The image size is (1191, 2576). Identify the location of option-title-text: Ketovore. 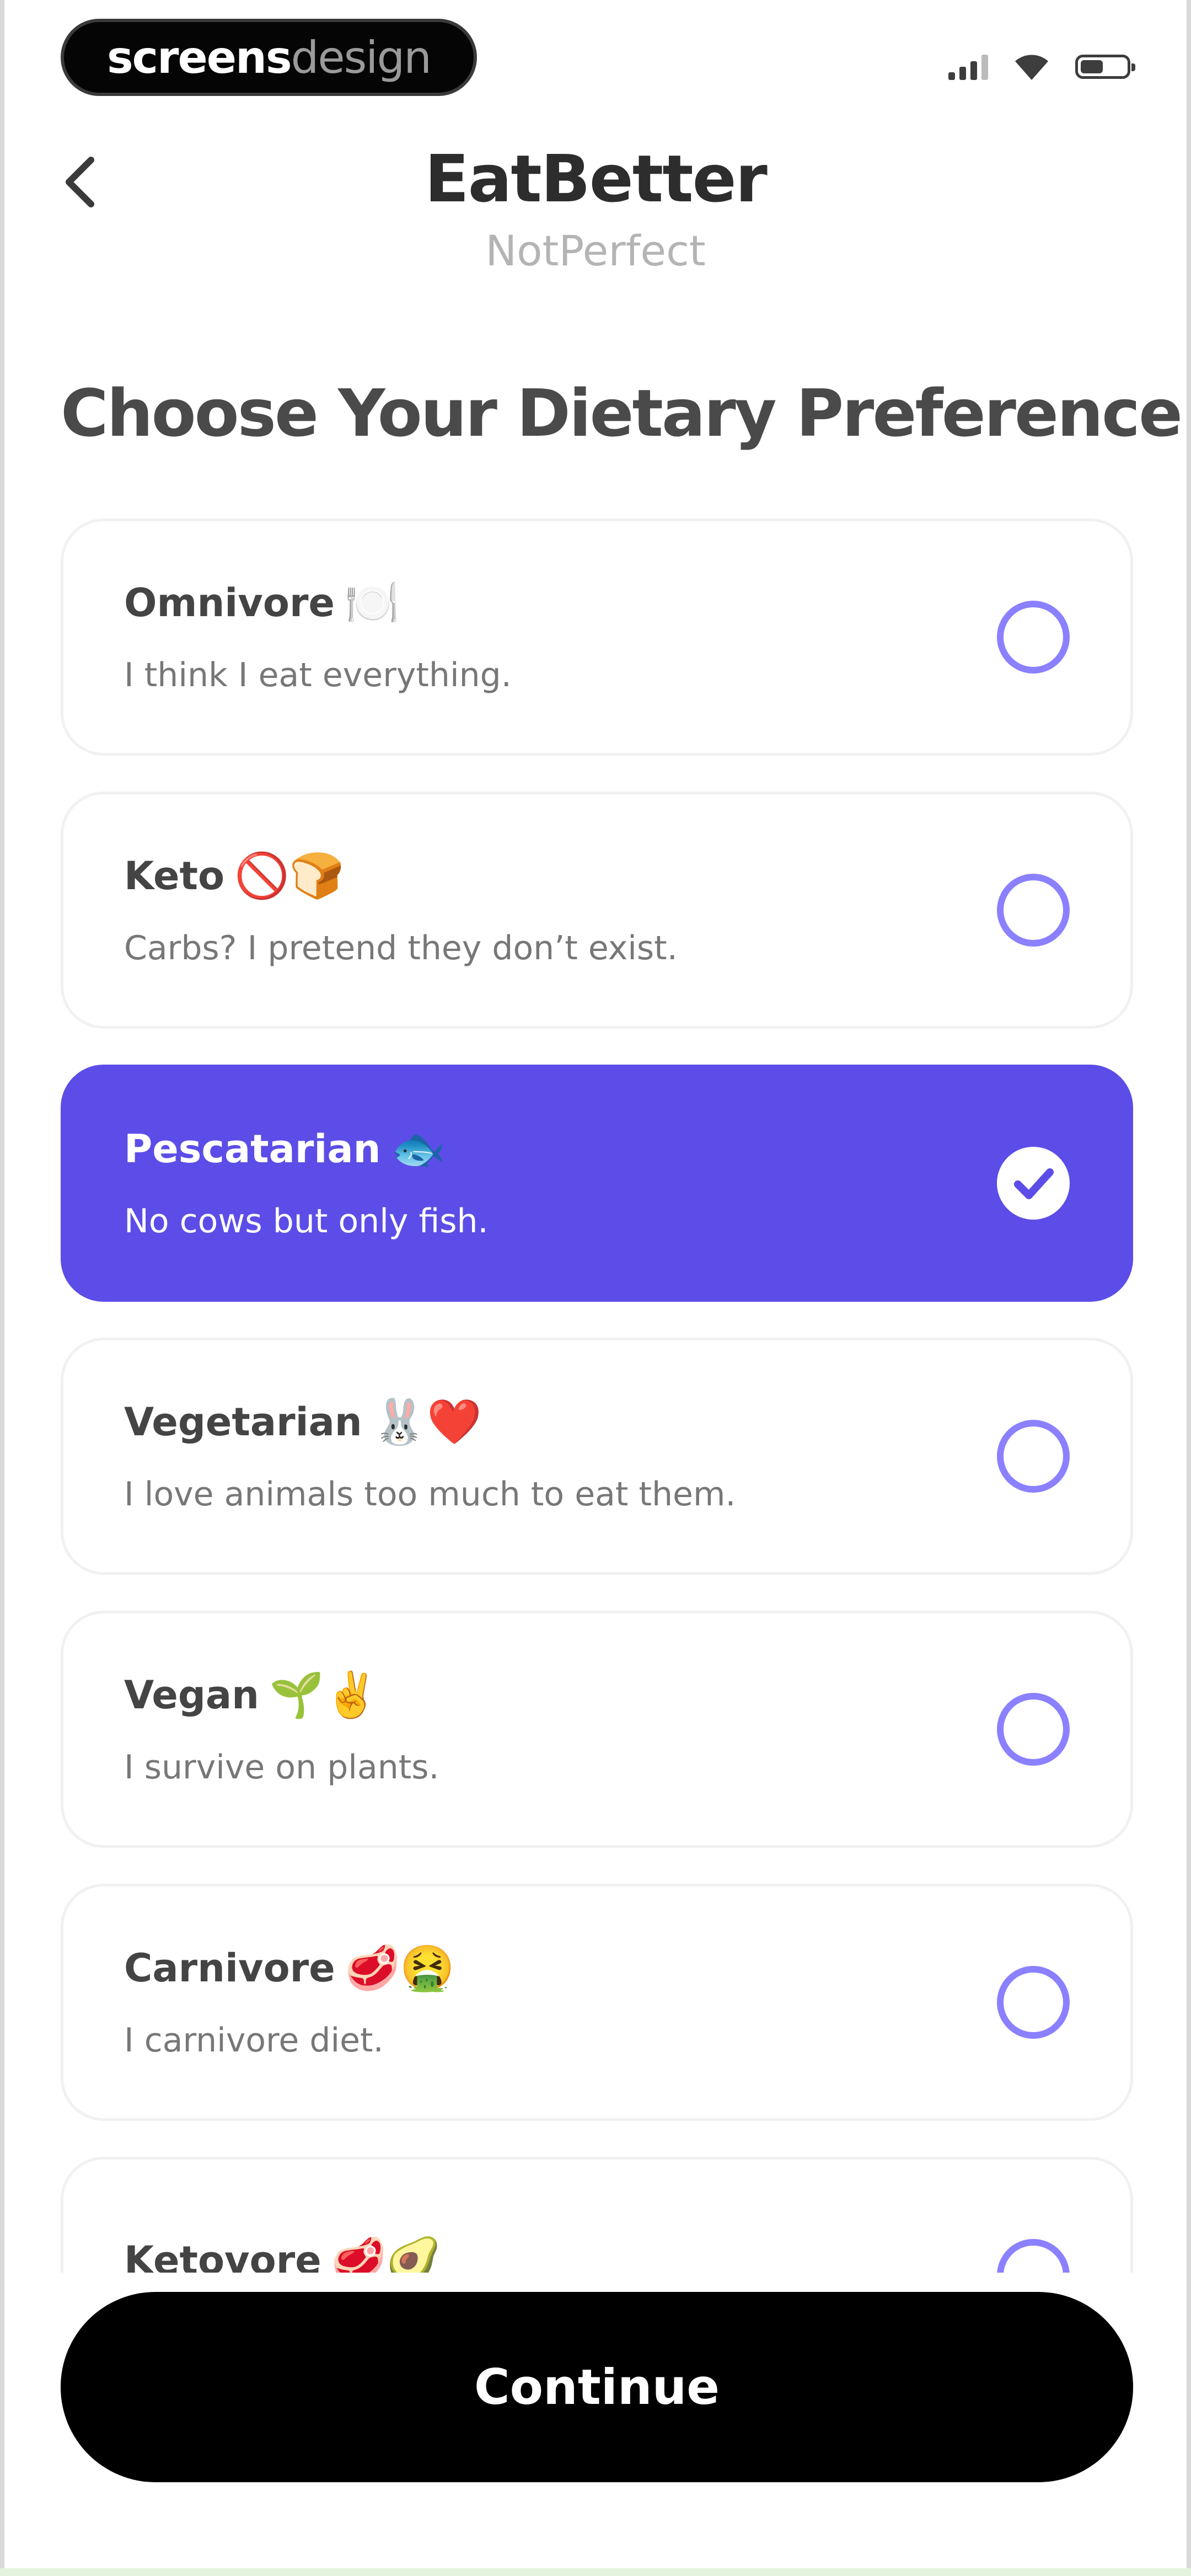
(222, 2255).